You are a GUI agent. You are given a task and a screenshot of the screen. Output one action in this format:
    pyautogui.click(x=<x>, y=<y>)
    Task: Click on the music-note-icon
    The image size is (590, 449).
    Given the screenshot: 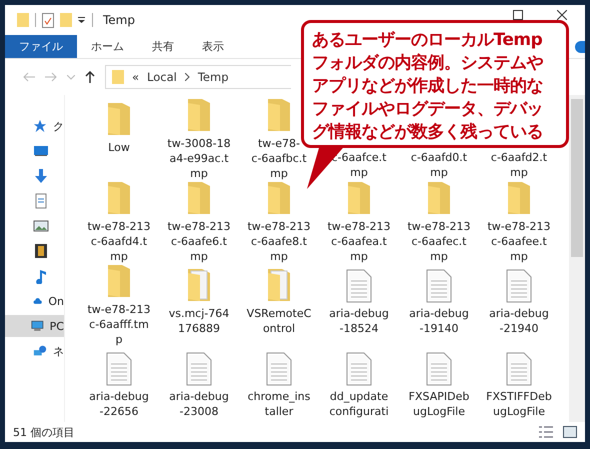 What is the action you would take?
    pyautogui.click(x=41, y=276)
    